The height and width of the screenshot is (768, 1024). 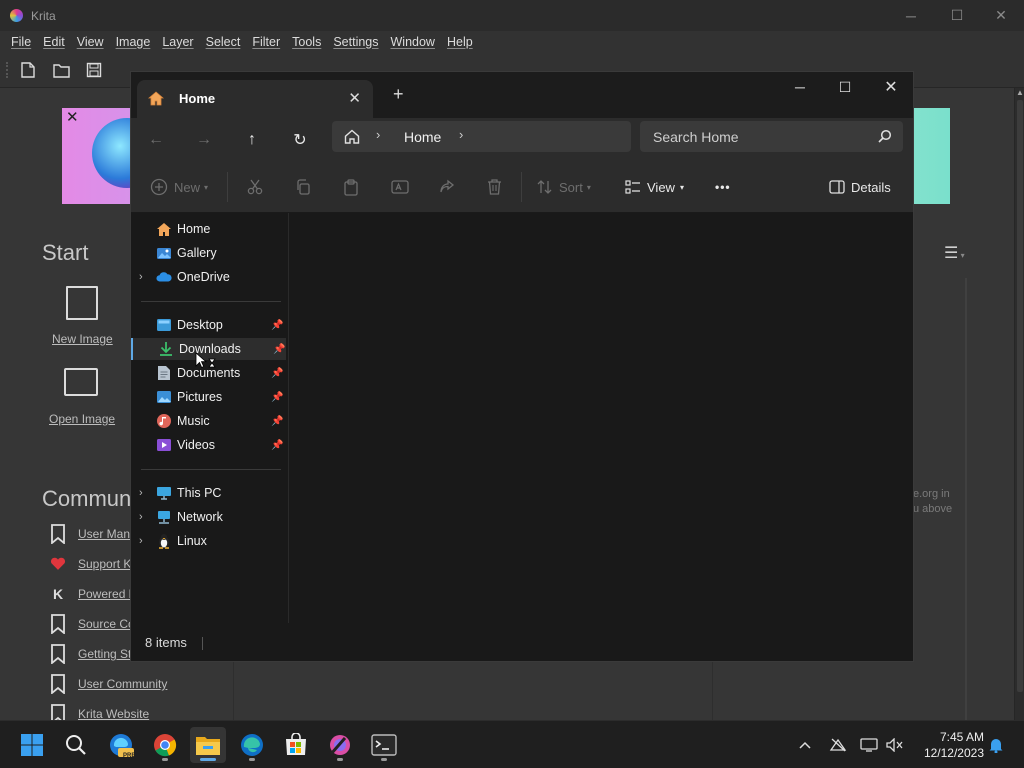 I want to click on new-tab-button: +, so click(x=398, y=94).